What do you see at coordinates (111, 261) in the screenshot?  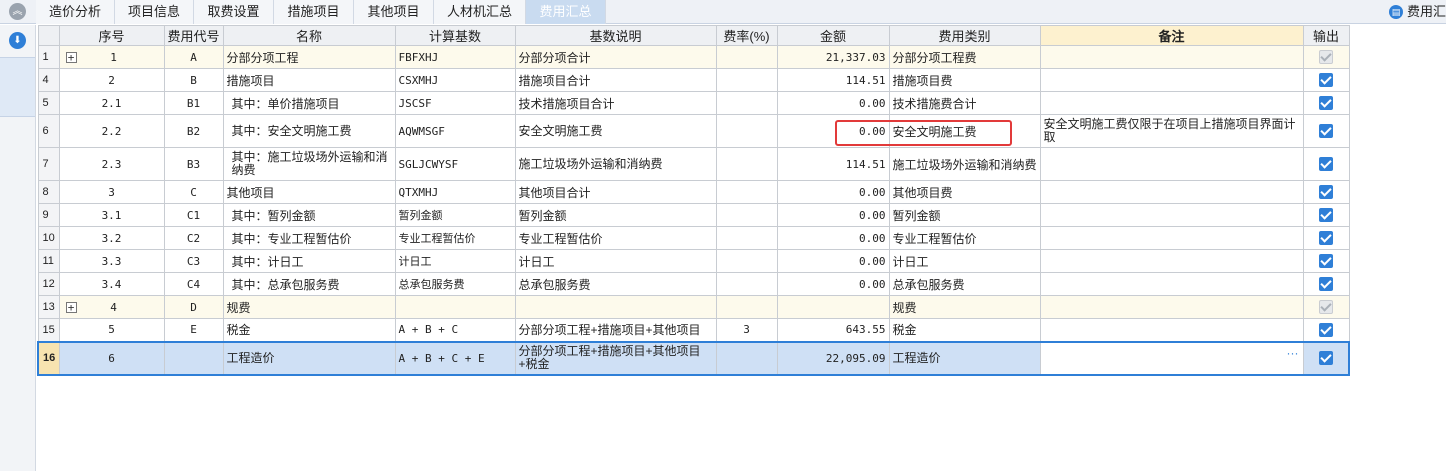 I see `cell-seq: 3.3` at bounding box center [111, 261].